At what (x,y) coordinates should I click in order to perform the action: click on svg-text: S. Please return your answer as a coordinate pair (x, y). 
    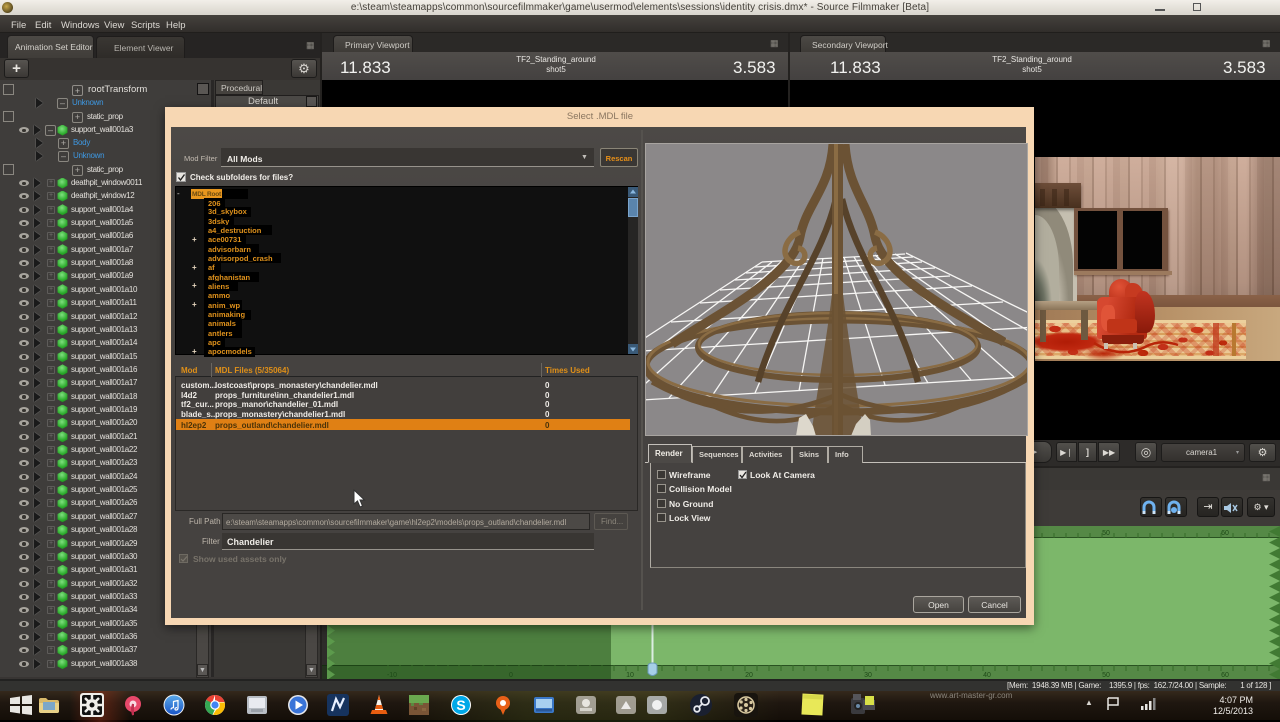
    Looking at the image, I should click on (460, 705).